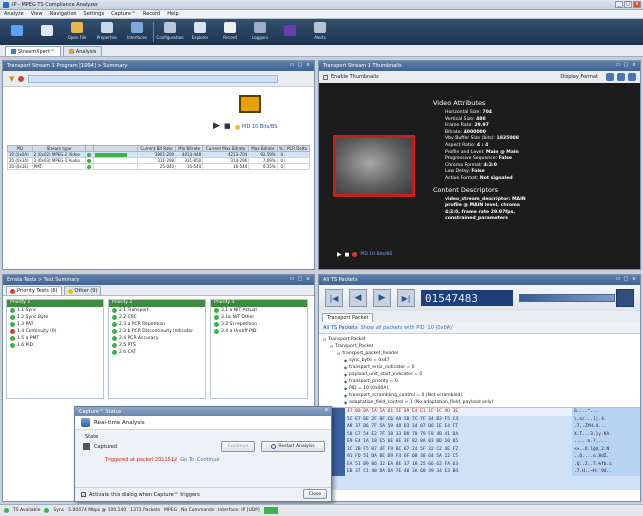 The image size is (643, 516). I want to click on tab-streamxpert: StreamXpert™, so click(33, 51).